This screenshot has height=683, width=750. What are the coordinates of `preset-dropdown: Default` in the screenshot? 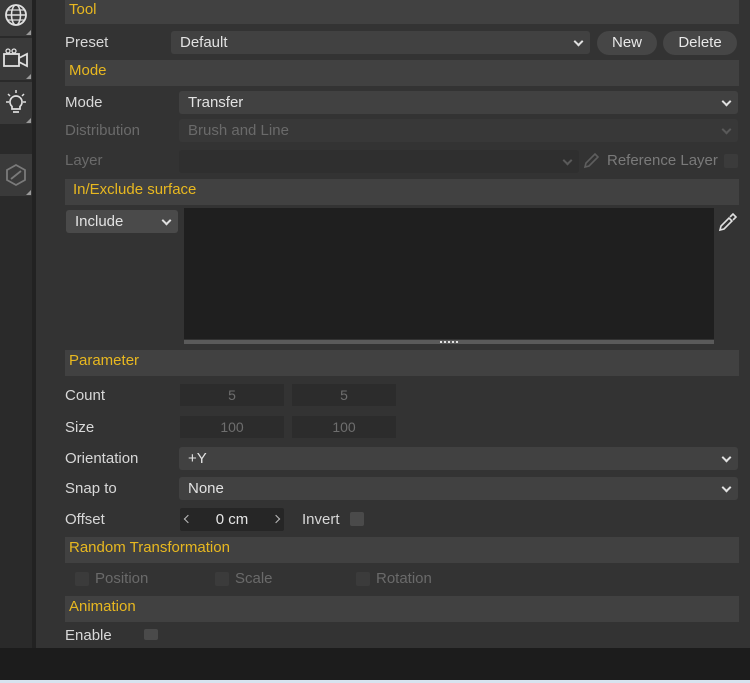 It's located at (380, 42).